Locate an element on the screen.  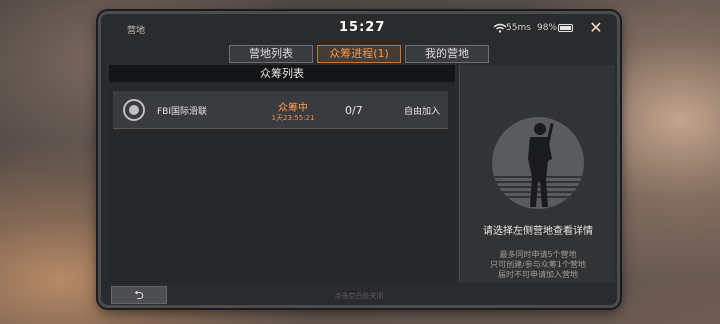
tab-camp-list: 营地列表 is located at coordinates (271, 54).